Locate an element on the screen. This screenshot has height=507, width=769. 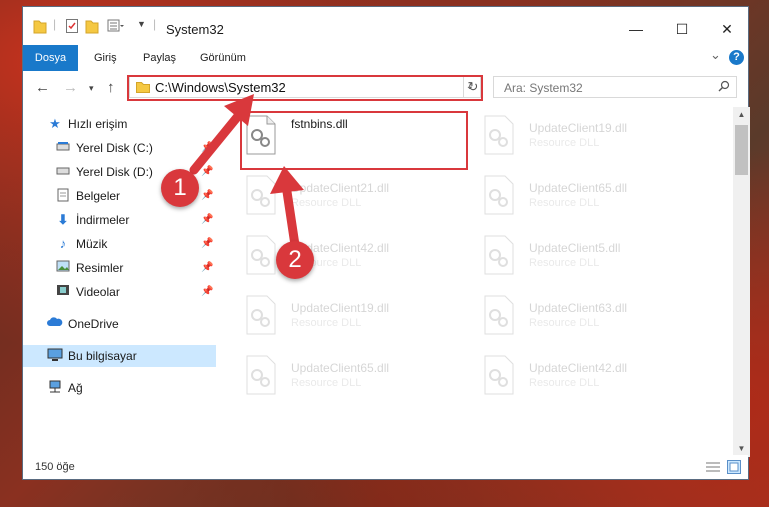
sidebar-item-downloads: ⬇ İndirmeler 📌 is located at coordinates (119, 220).